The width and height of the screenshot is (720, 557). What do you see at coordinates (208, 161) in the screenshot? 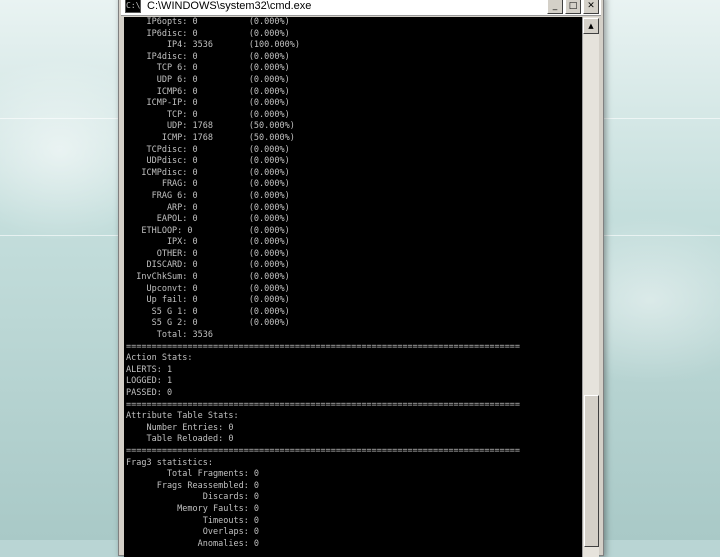
I see `console-line: UDPdisc: 0 (0.000%)` at bounding box center [208, 161].